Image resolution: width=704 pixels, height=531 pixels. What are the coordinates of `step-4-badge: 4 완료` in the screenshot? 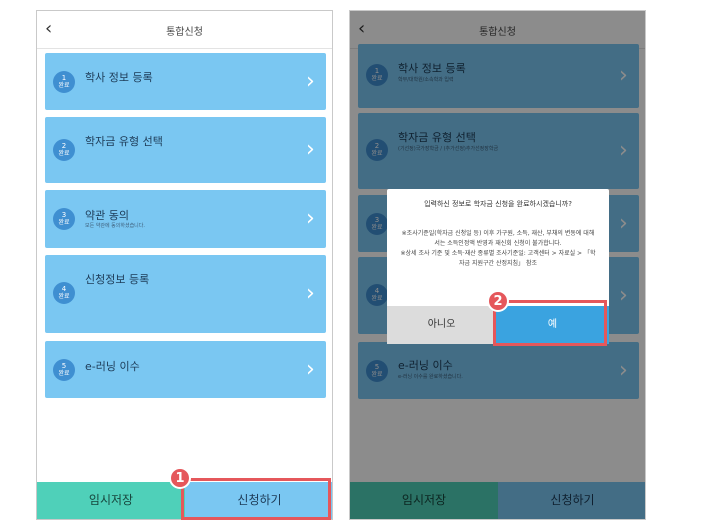 It's located at (64, 293).